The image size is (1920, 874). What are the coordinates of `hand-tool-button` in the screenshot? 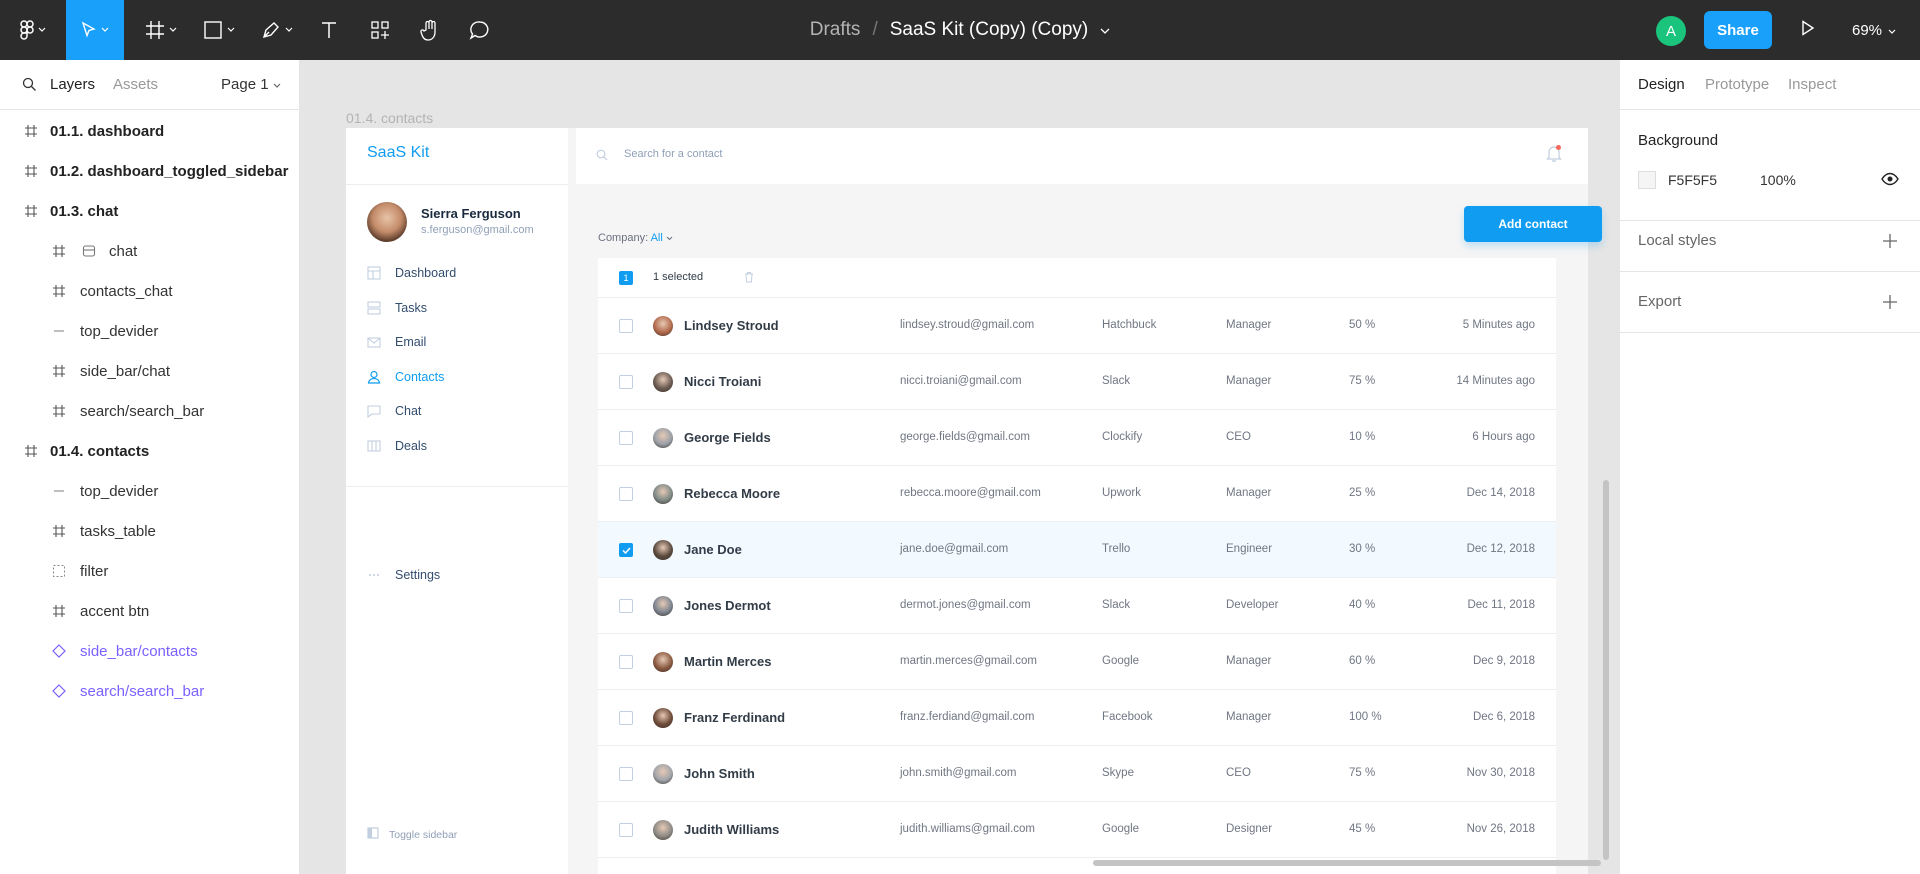 It's located at (430, 30).